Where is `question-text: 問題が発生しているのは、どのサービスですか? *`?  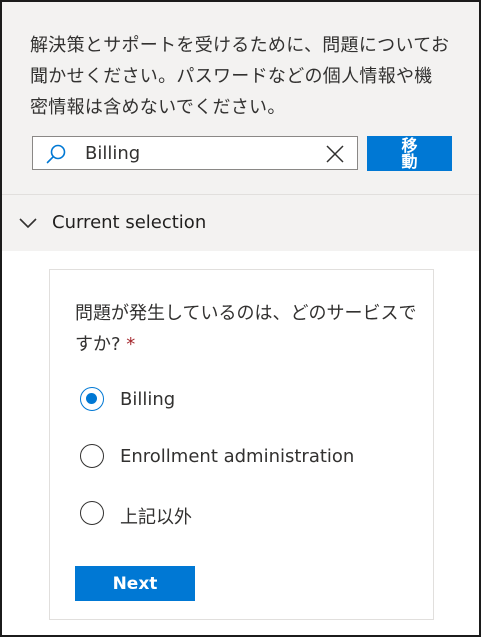
question-text: 問題が発生しているのは、どのサービスですか? * is located at coordinates (247, 329).